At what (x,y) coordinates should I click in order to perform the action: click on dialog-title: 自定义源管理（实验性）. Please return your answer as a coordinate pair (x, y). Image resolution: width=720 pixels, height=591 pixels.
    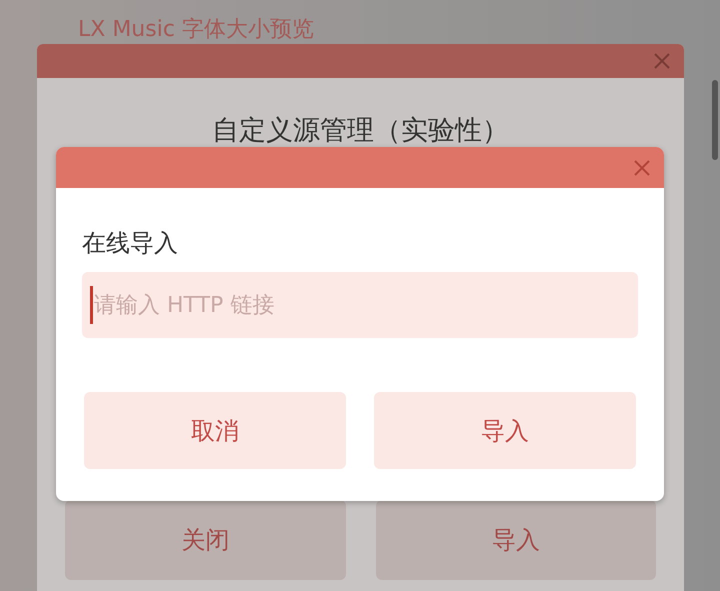
    Looking at the image, I should click on (360, 131).